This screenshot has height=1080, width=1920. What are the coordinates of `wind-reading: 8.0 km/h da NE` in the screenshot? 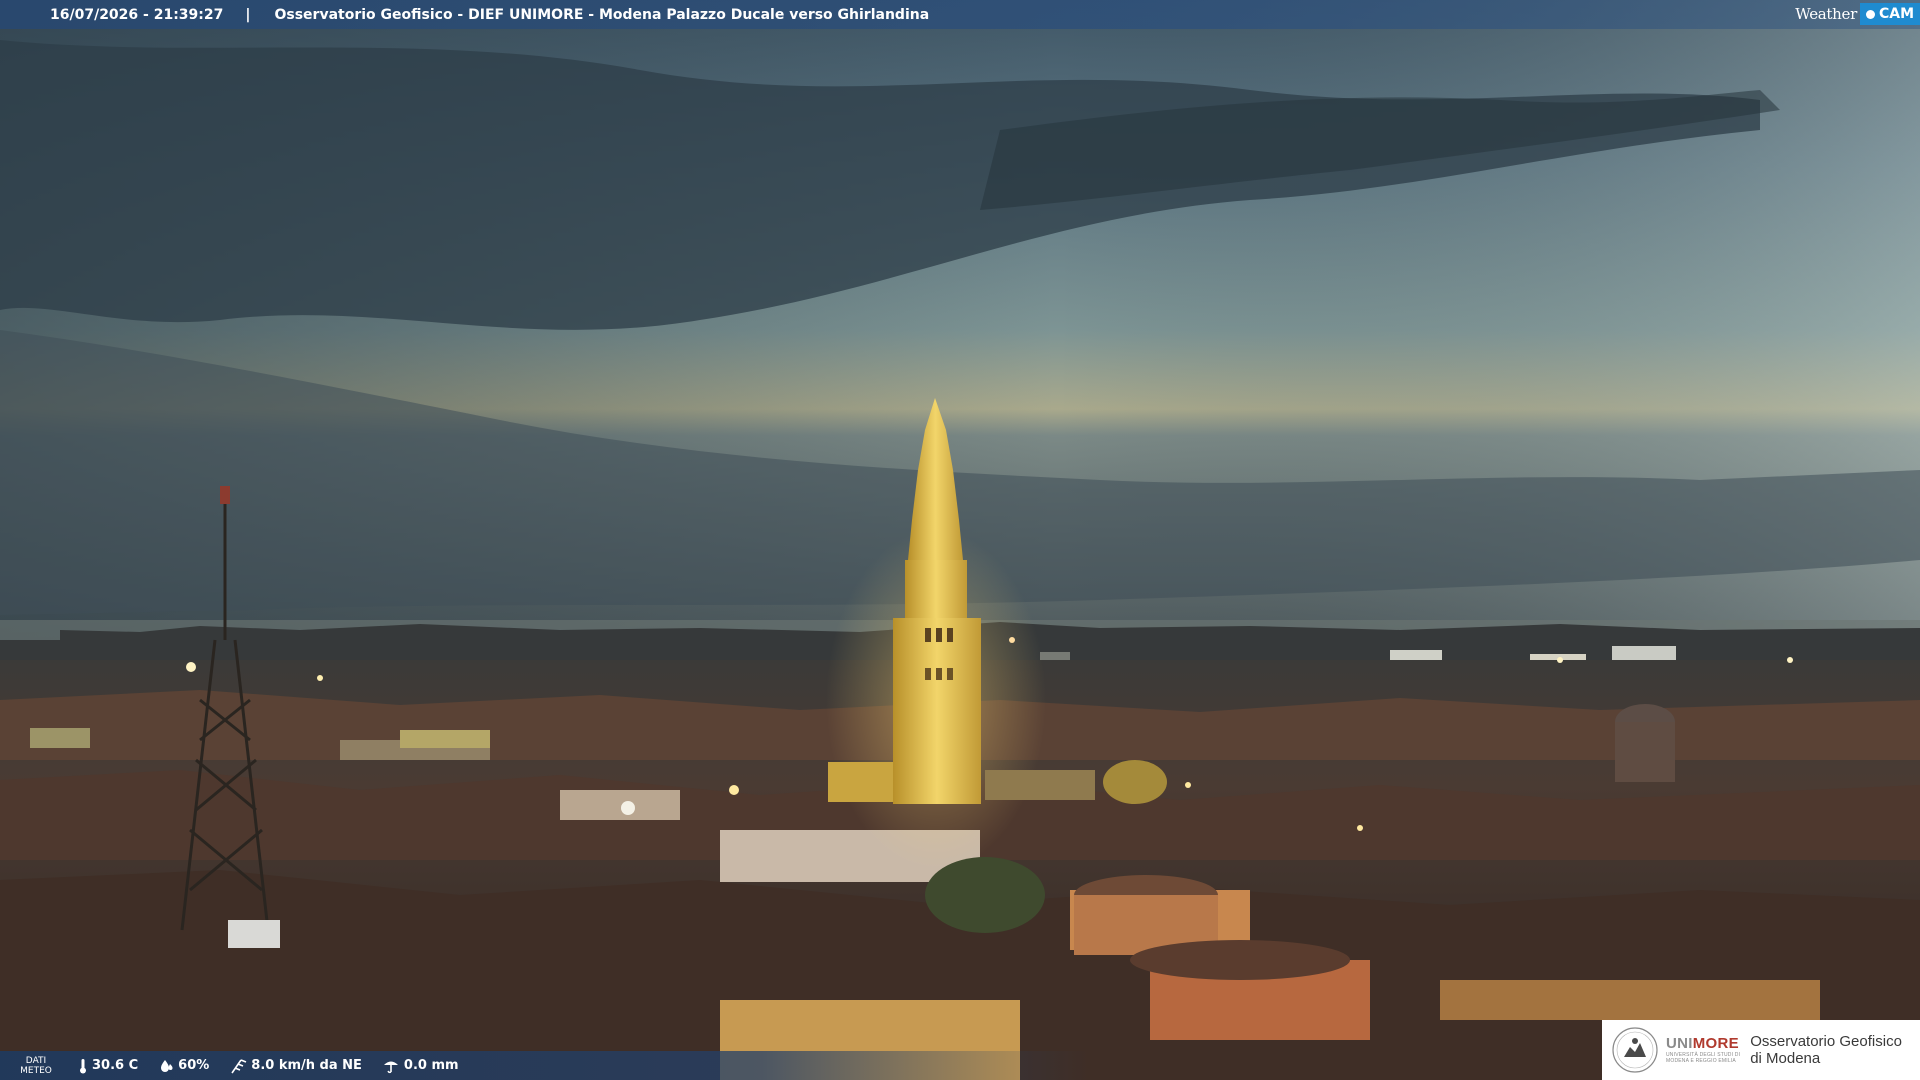 It's located at (295, 1066).